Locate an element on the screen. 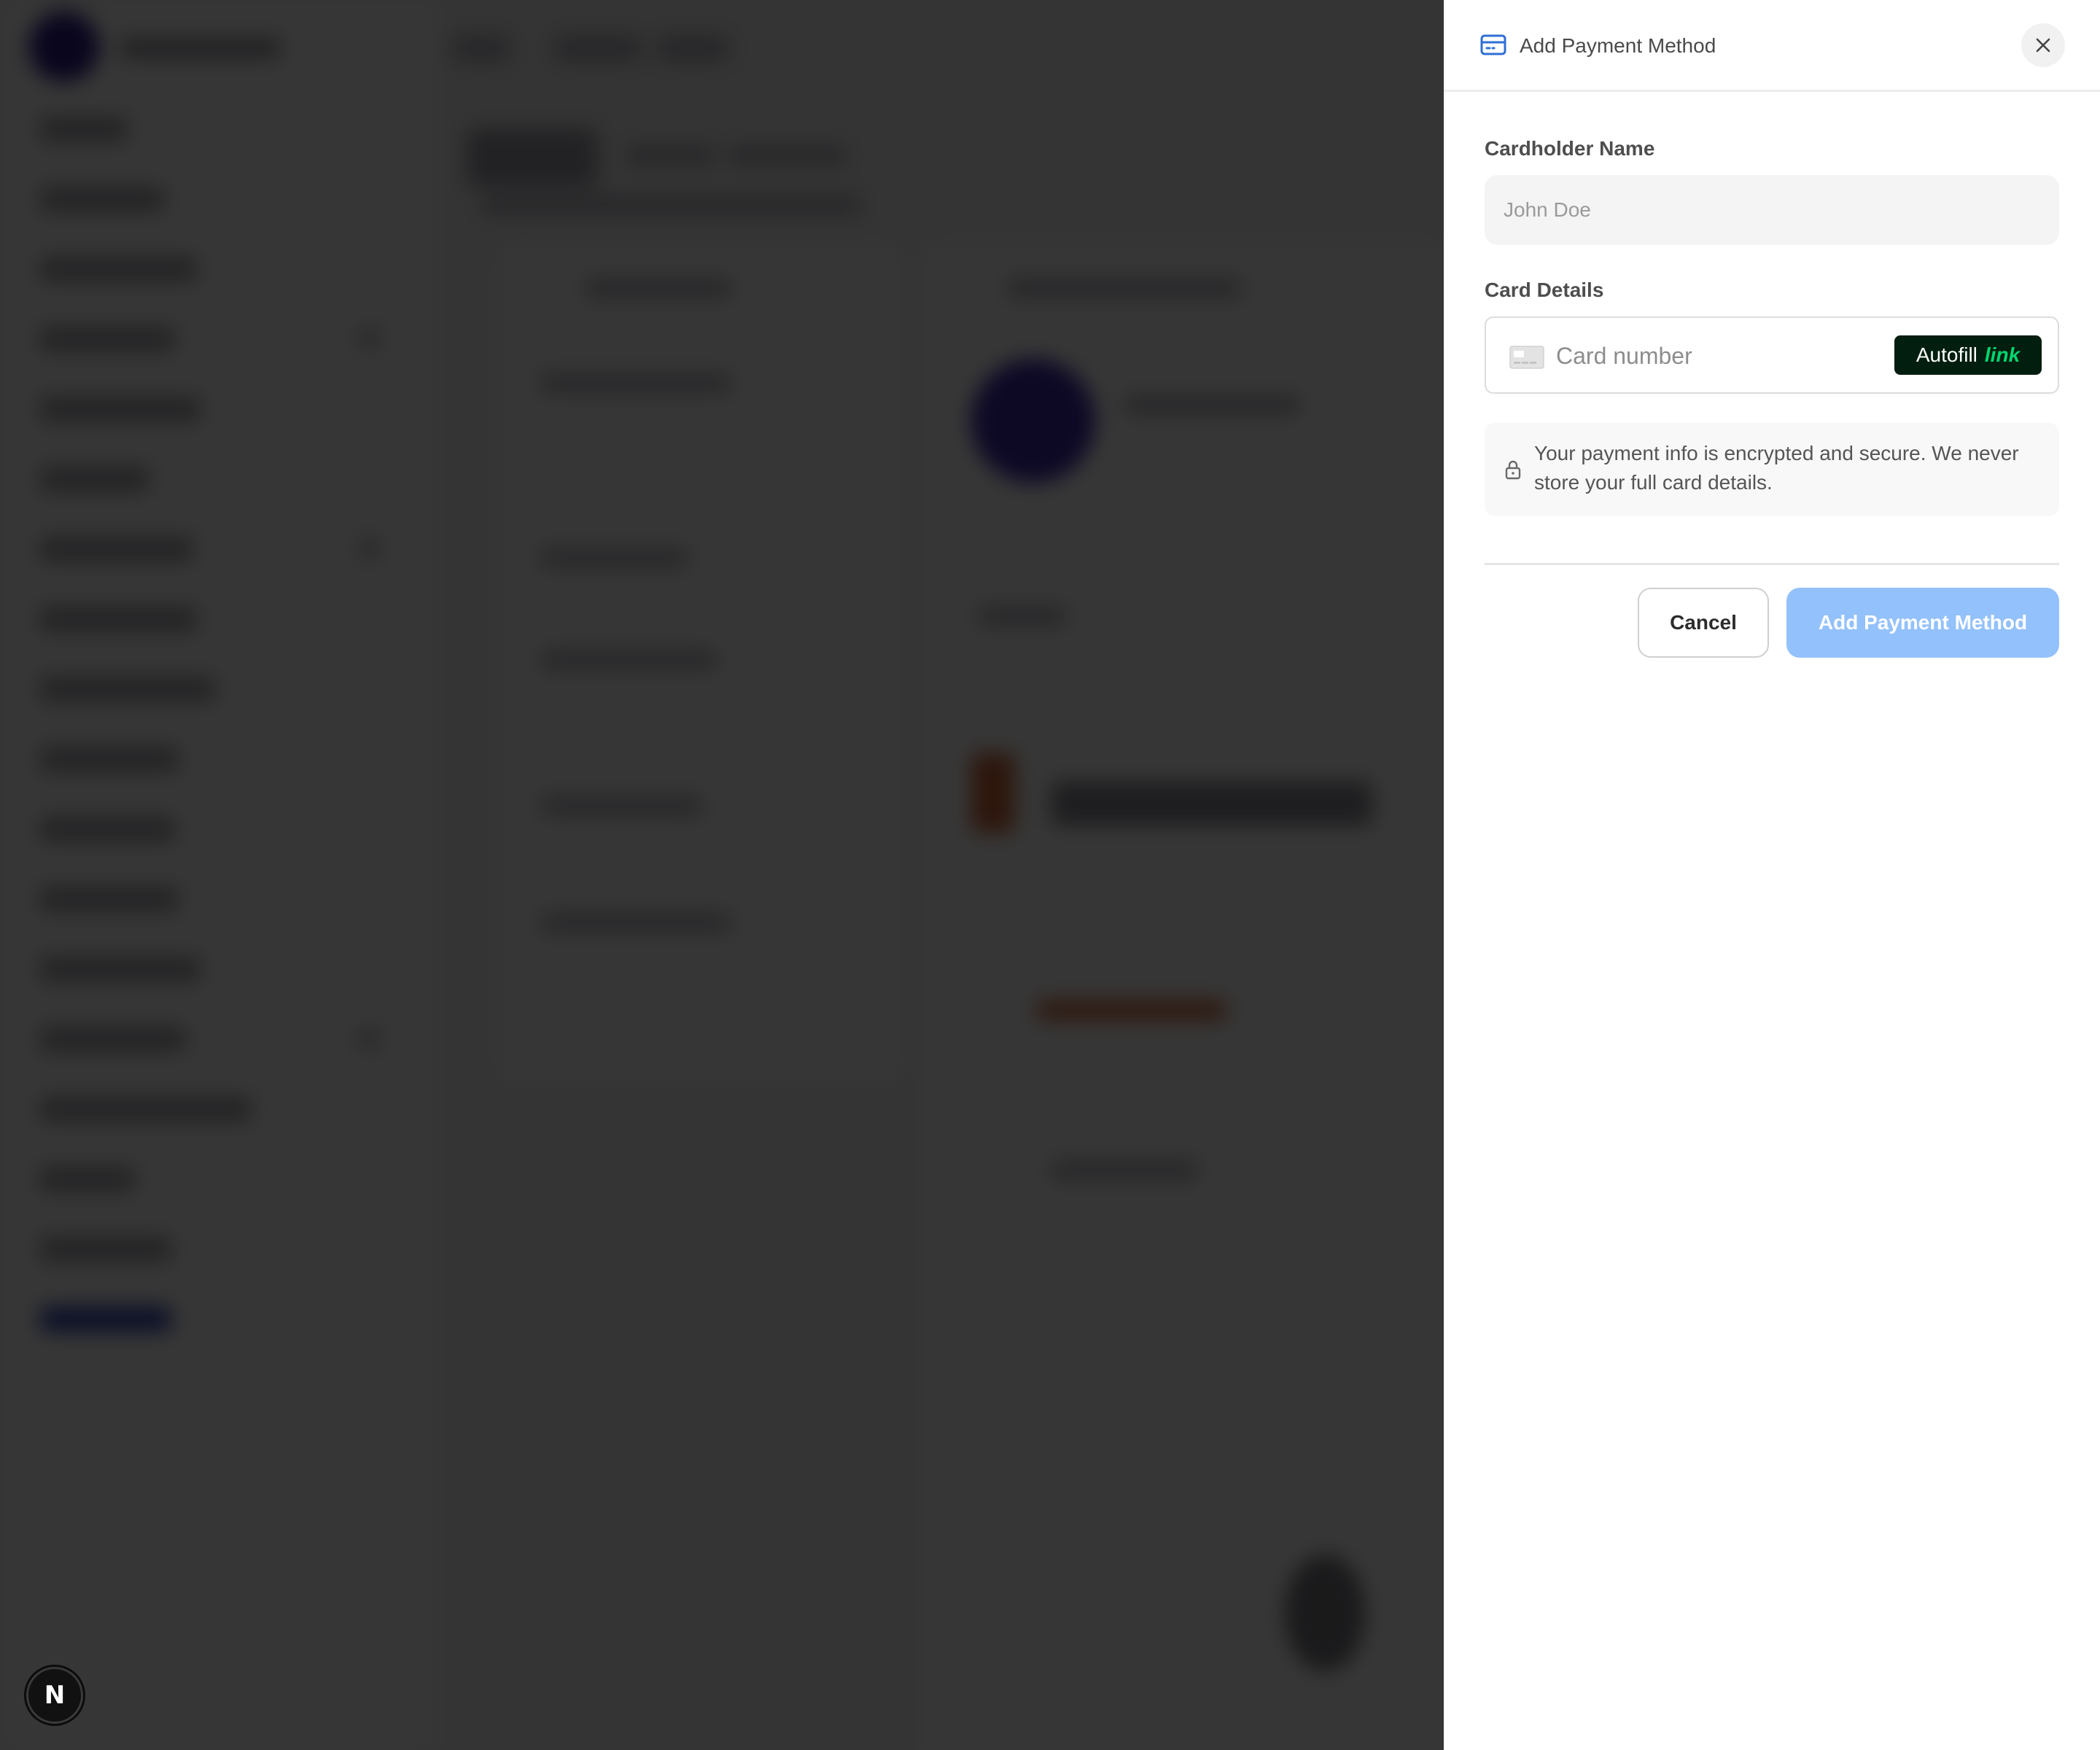 The height and width of the screenshot is (1750, 2100). close-icon is located at coordinates (2043, 45).